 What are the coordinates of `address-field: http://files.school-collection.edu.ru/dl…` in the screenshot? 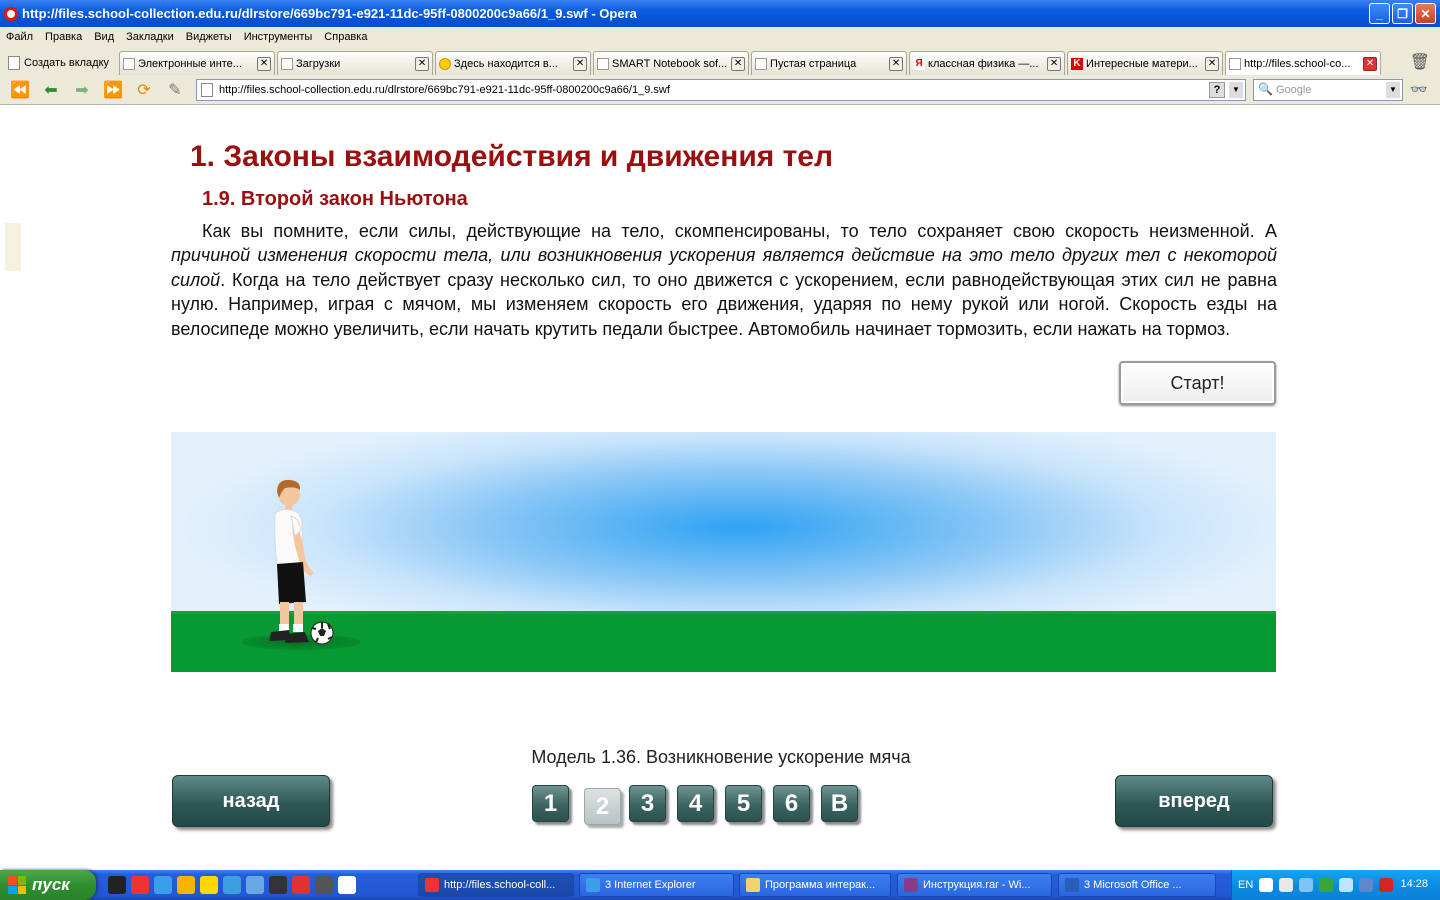 It's located at (721, 90).